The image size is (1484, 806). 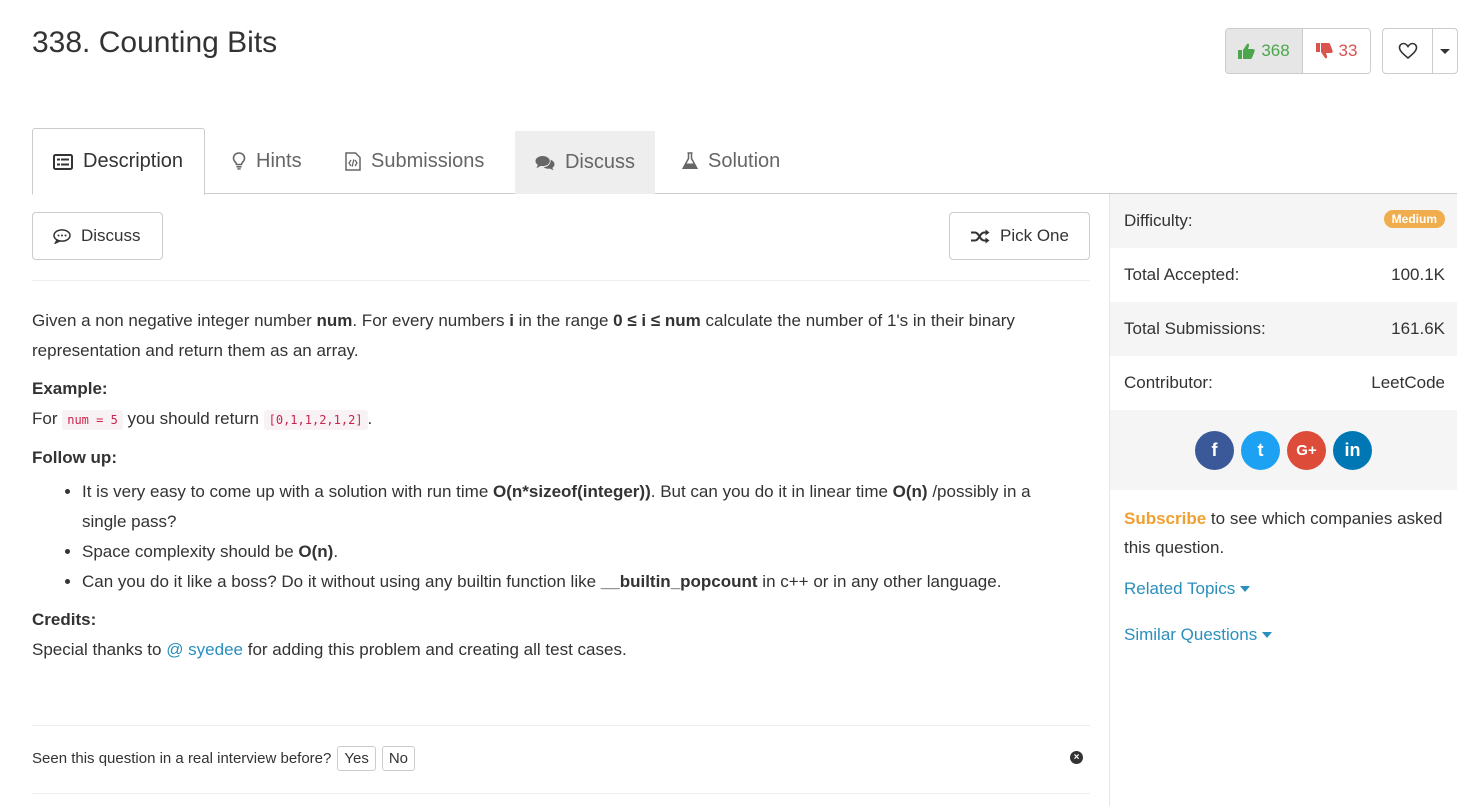 I want to click on thumbs-up-icon, so click(x=1246, y=51).